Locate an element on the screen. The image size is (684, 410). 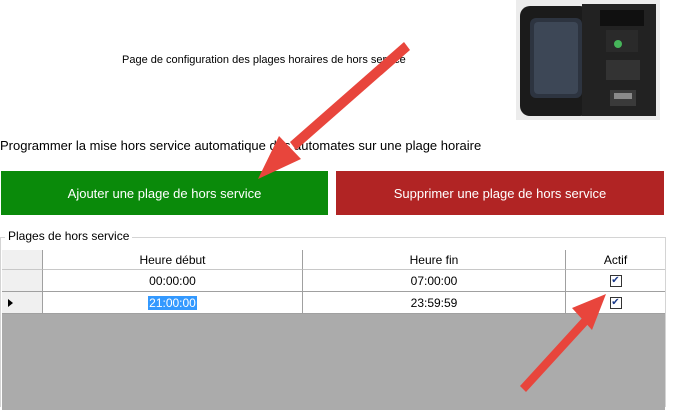
start-time-value: 21:00:00 is located at coordinates (172, 302).